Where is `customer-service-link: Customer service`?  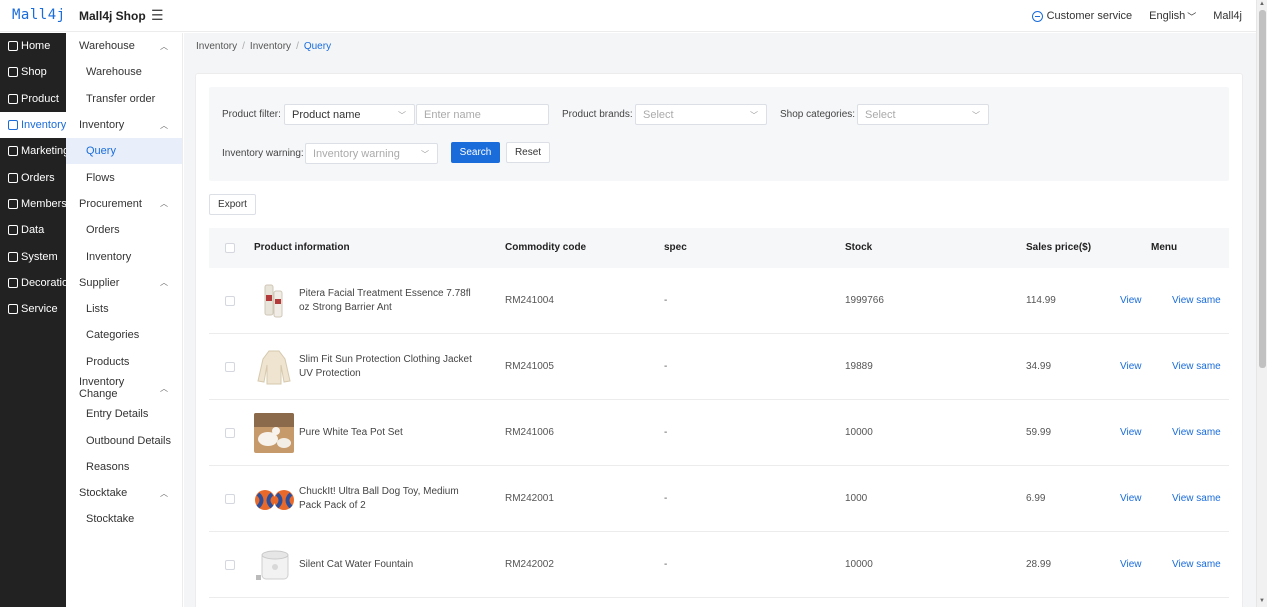
customer-service-link: Customer service is located at coordinates (1081, 16).